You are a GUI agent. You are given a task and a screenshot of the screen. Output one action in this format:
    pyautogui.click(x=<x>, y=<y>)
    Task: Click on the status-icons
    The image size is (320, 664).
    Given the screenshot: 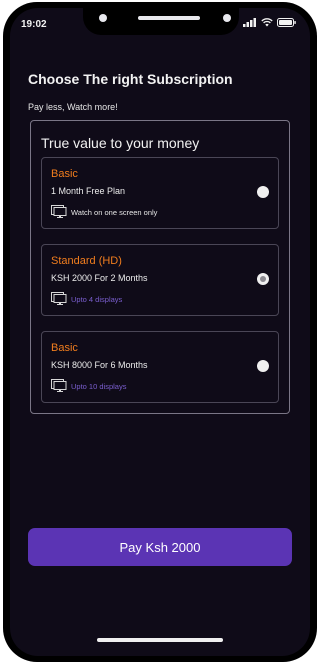 What is the action you would take?
    pyautogui.click(x=269, y=22)
    